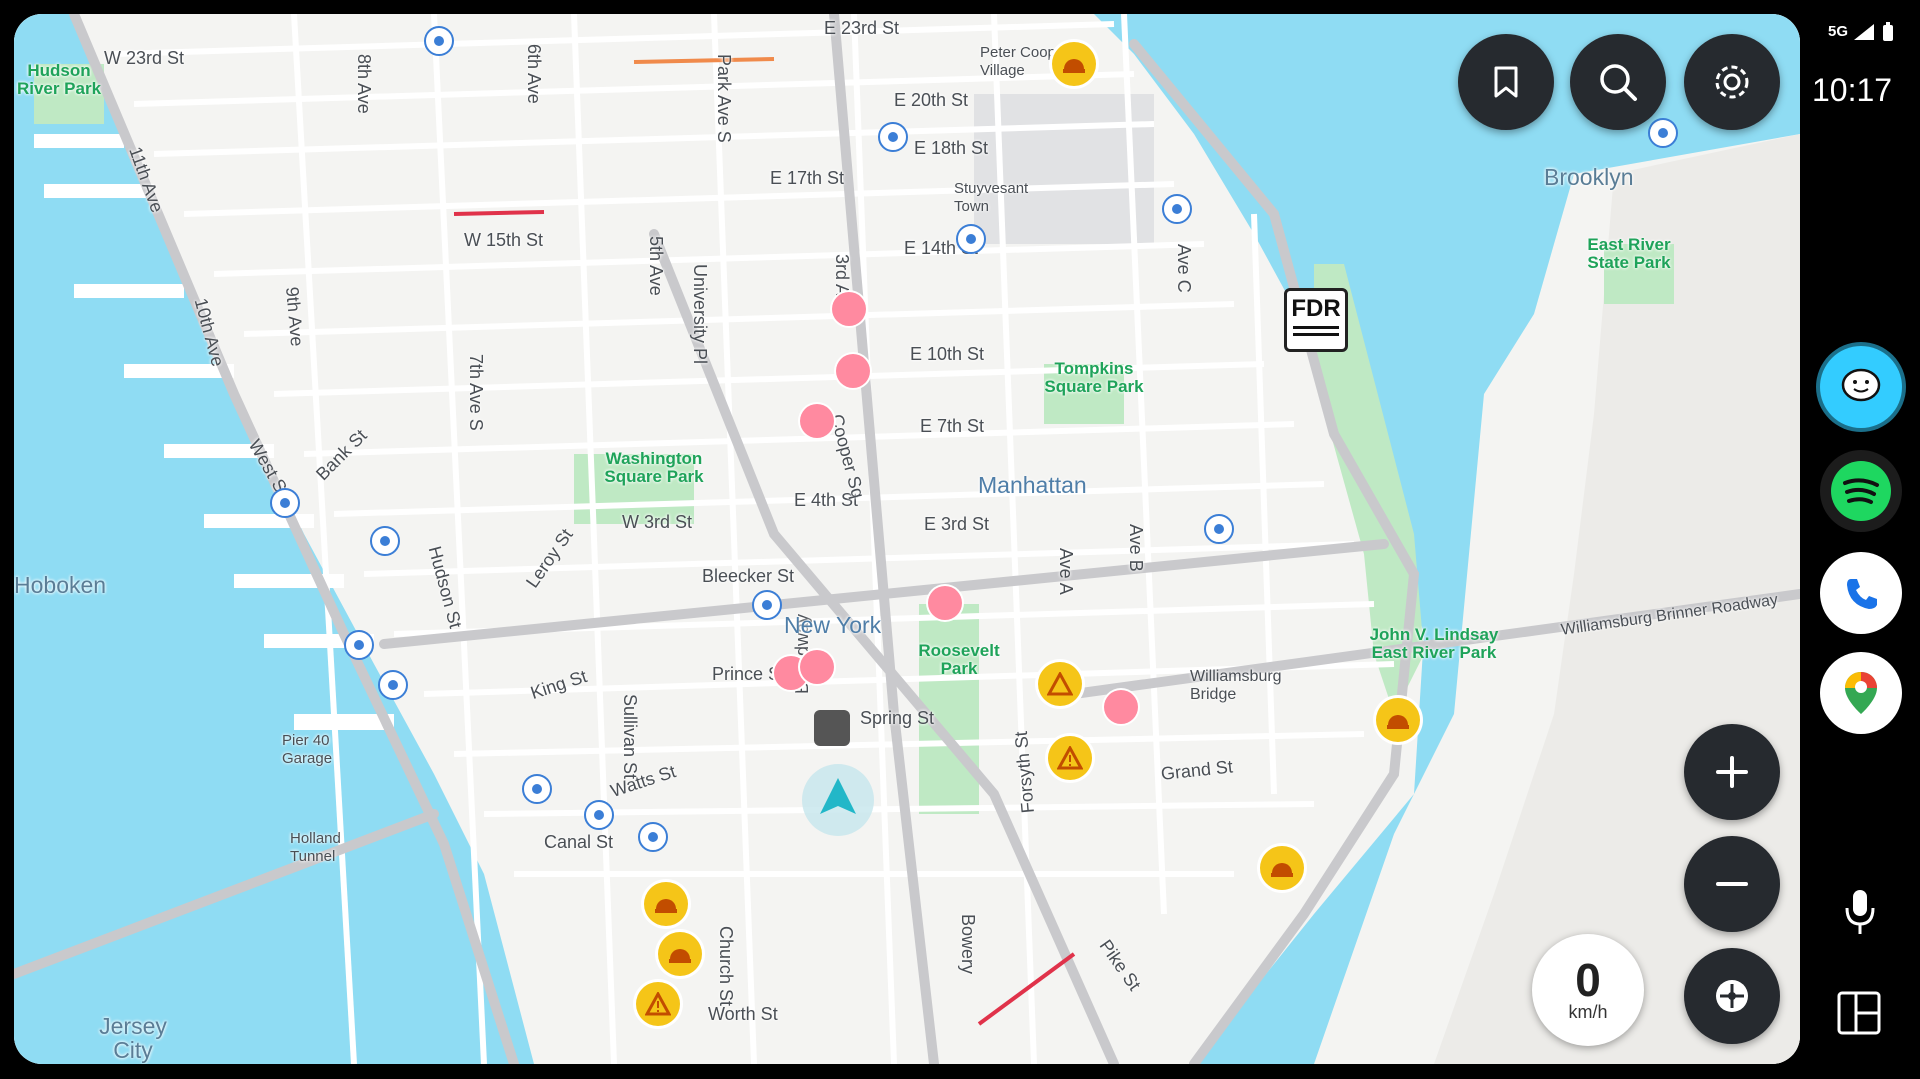  I want to click on street-label: 6th Ave, so click(534, 74).